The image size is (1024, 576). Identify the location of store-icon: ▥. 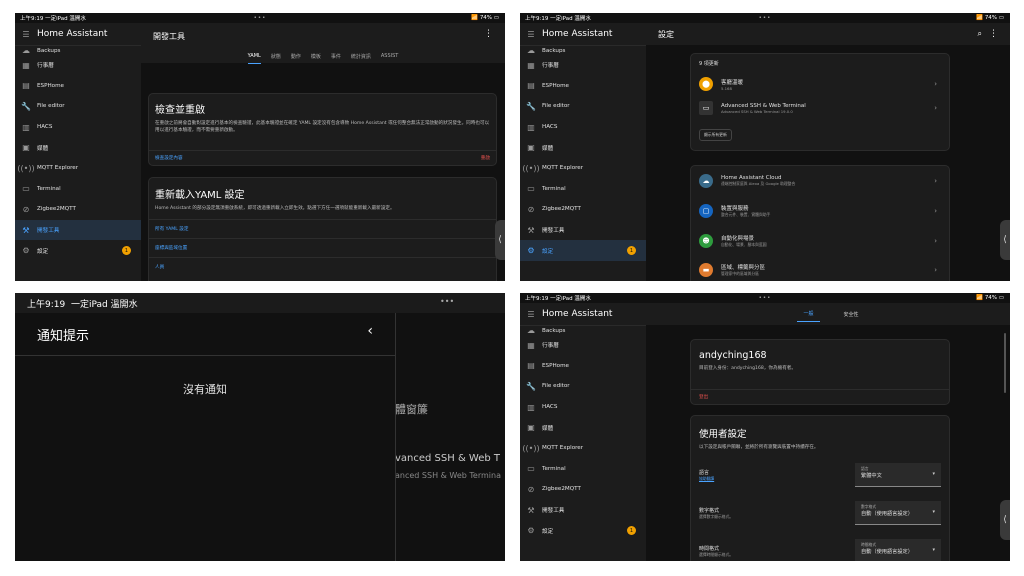
(531, 407).